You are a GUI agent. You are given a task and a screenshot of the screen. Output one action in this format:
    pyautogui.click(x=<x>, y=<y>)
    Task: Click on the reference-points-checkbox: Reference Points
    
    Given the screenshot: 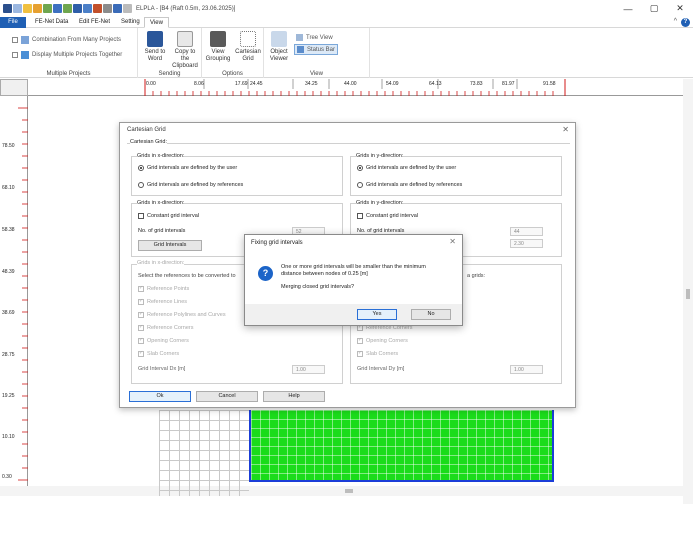 What is the action you would take?
    pyautogui.click(x=163, y=288)
    